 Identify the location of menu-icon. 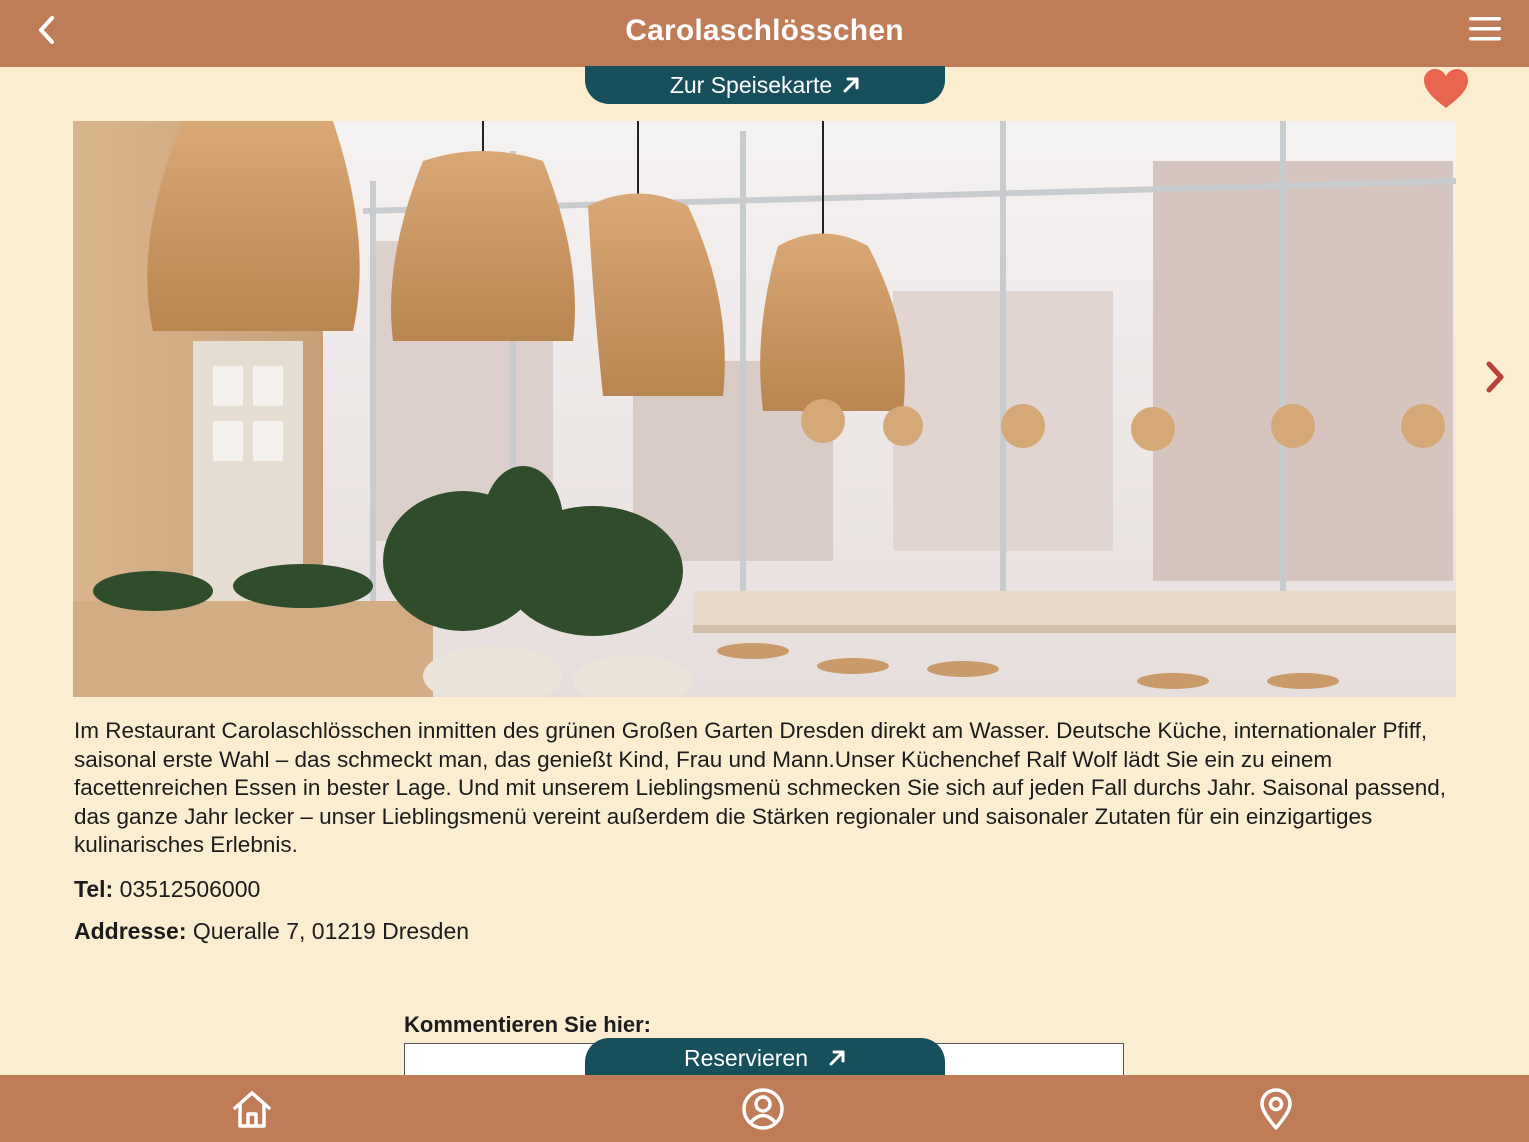
(1485, 29).